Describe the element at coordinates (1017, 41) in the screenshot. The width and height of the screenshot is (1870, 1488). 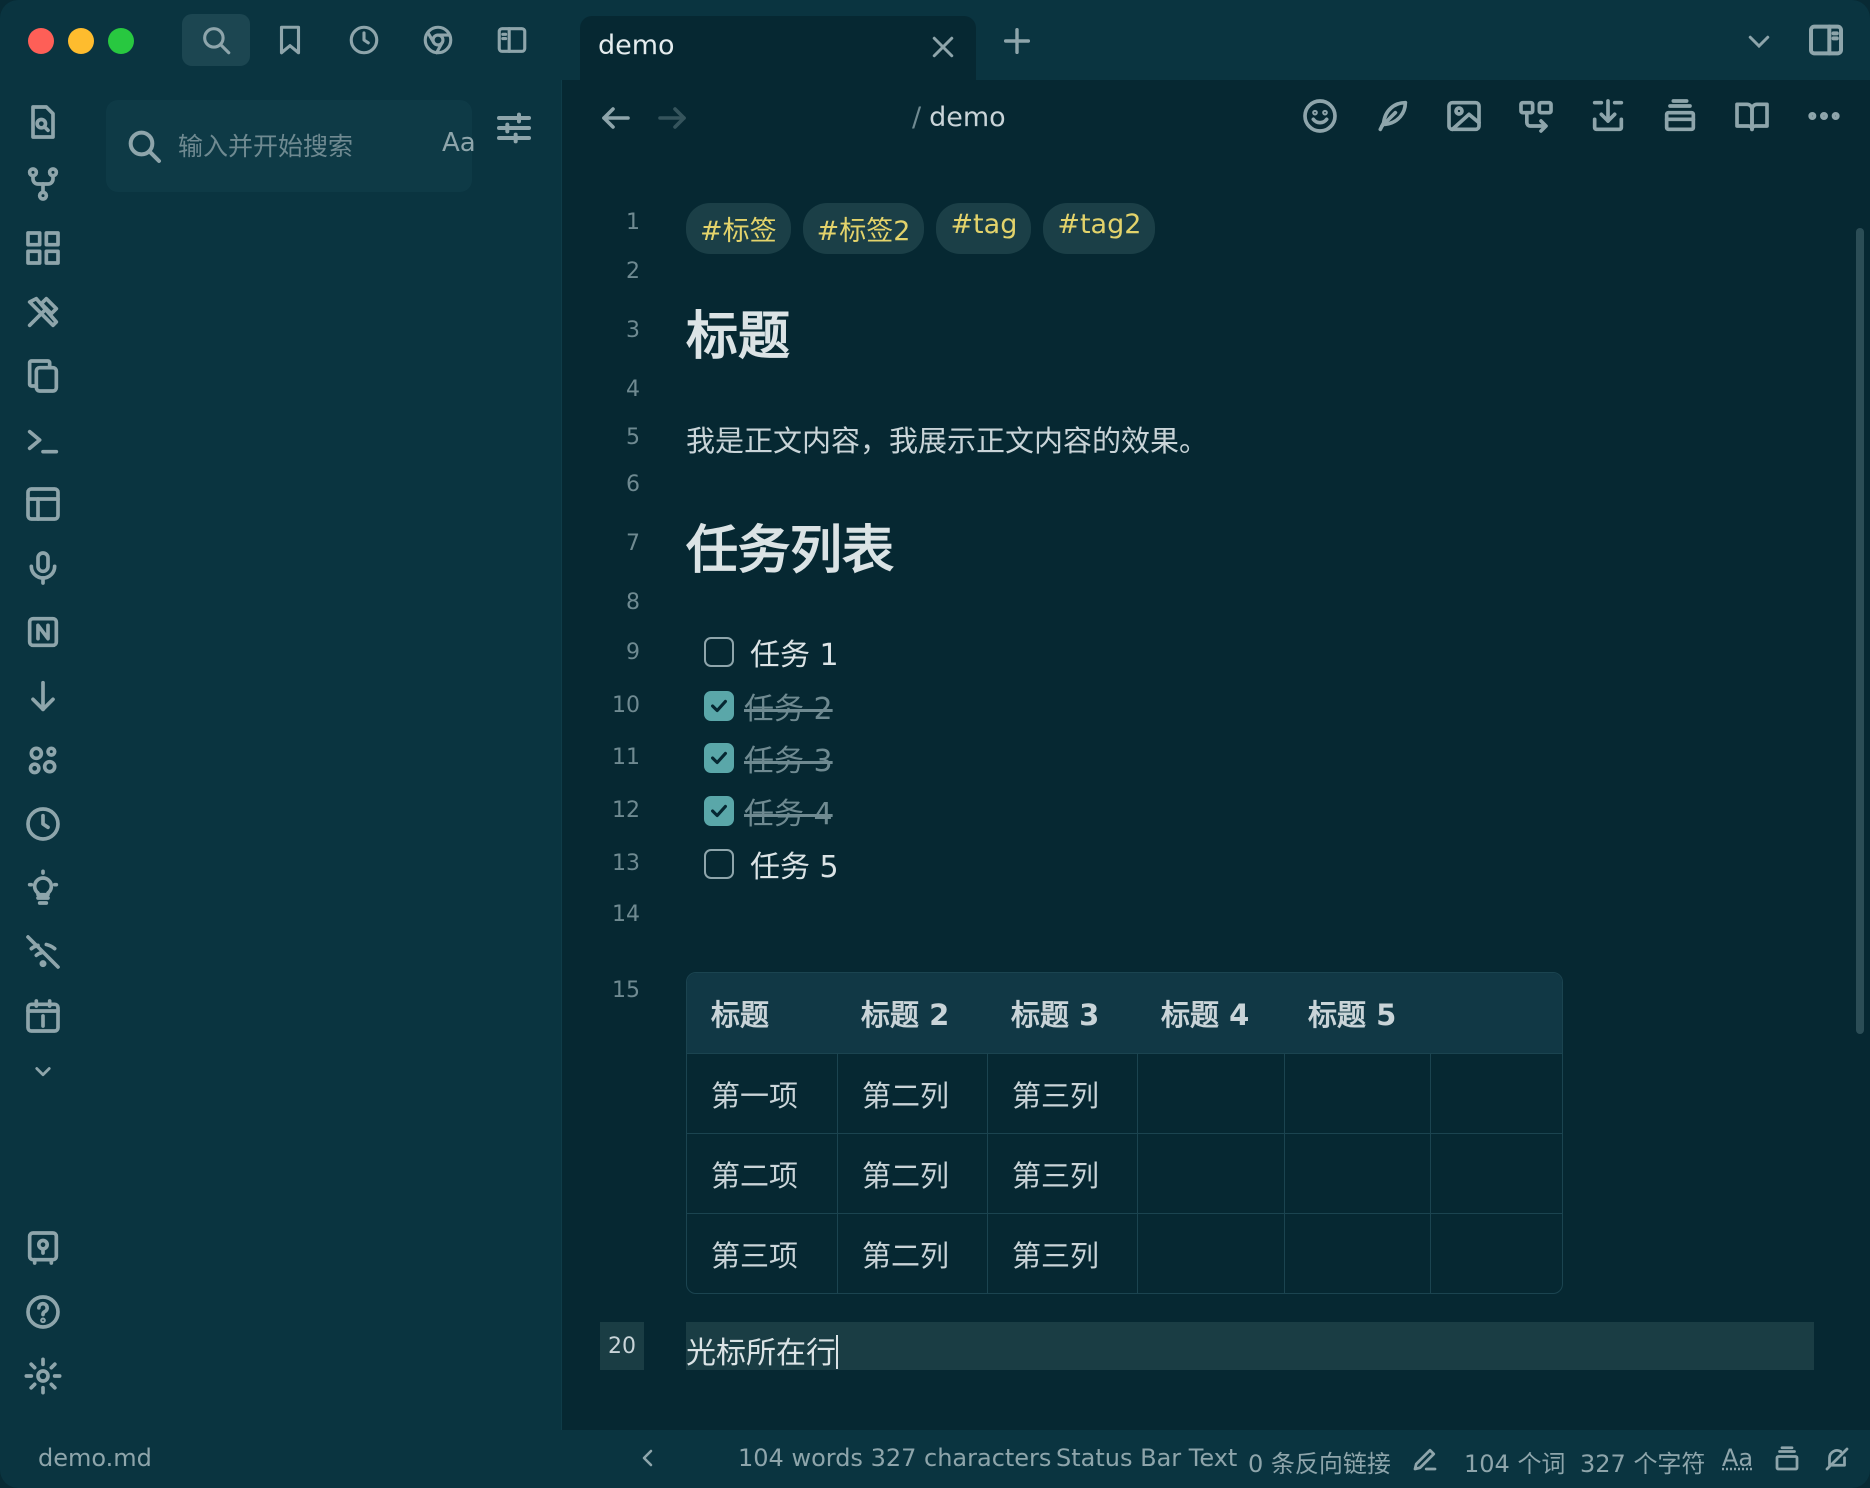
I see `new-tab-button` at that location.